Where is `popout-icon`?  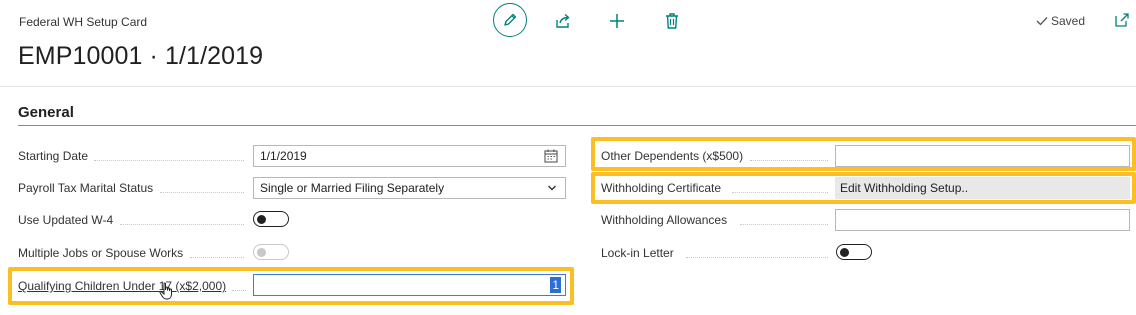
popout-icon is located at coordinates (1122, 20).